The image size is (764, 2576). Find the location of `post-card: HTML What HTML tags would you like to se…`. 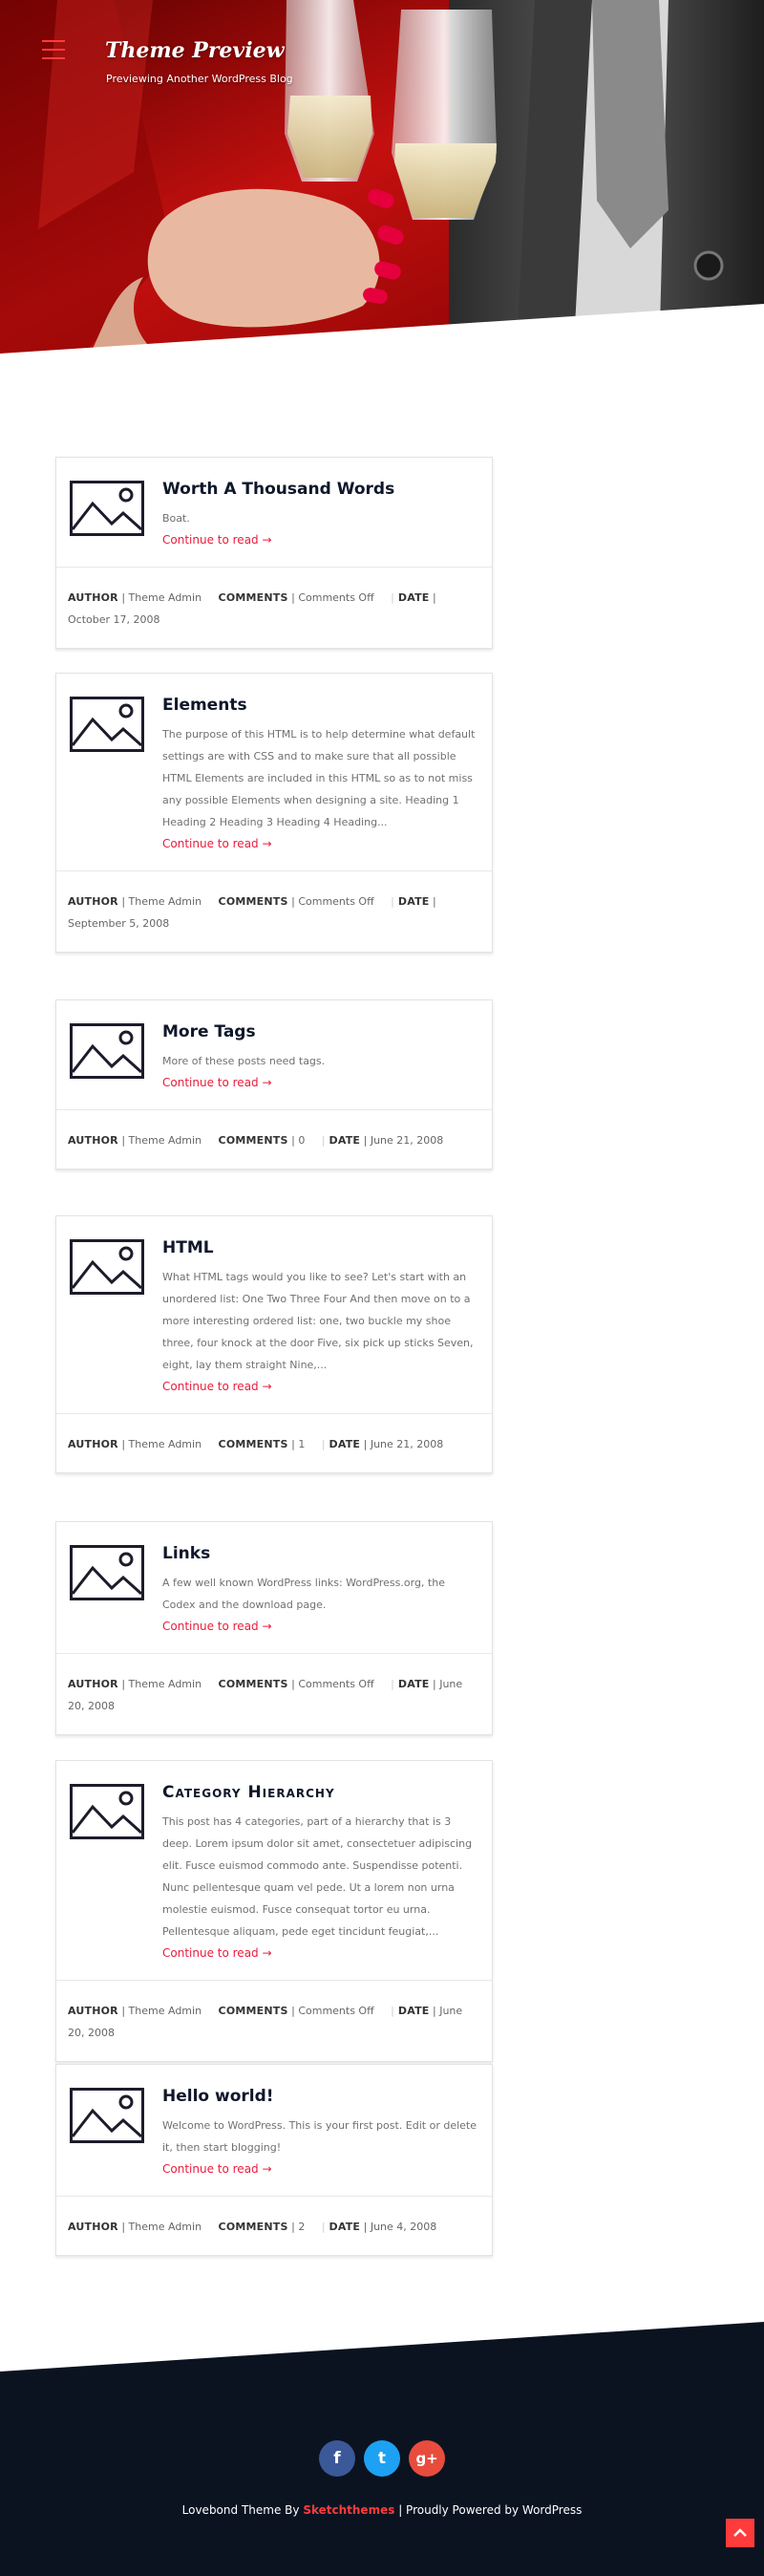

post-card: HTML What HTML tags would you like to se… is located at coordinates (274, 1344).